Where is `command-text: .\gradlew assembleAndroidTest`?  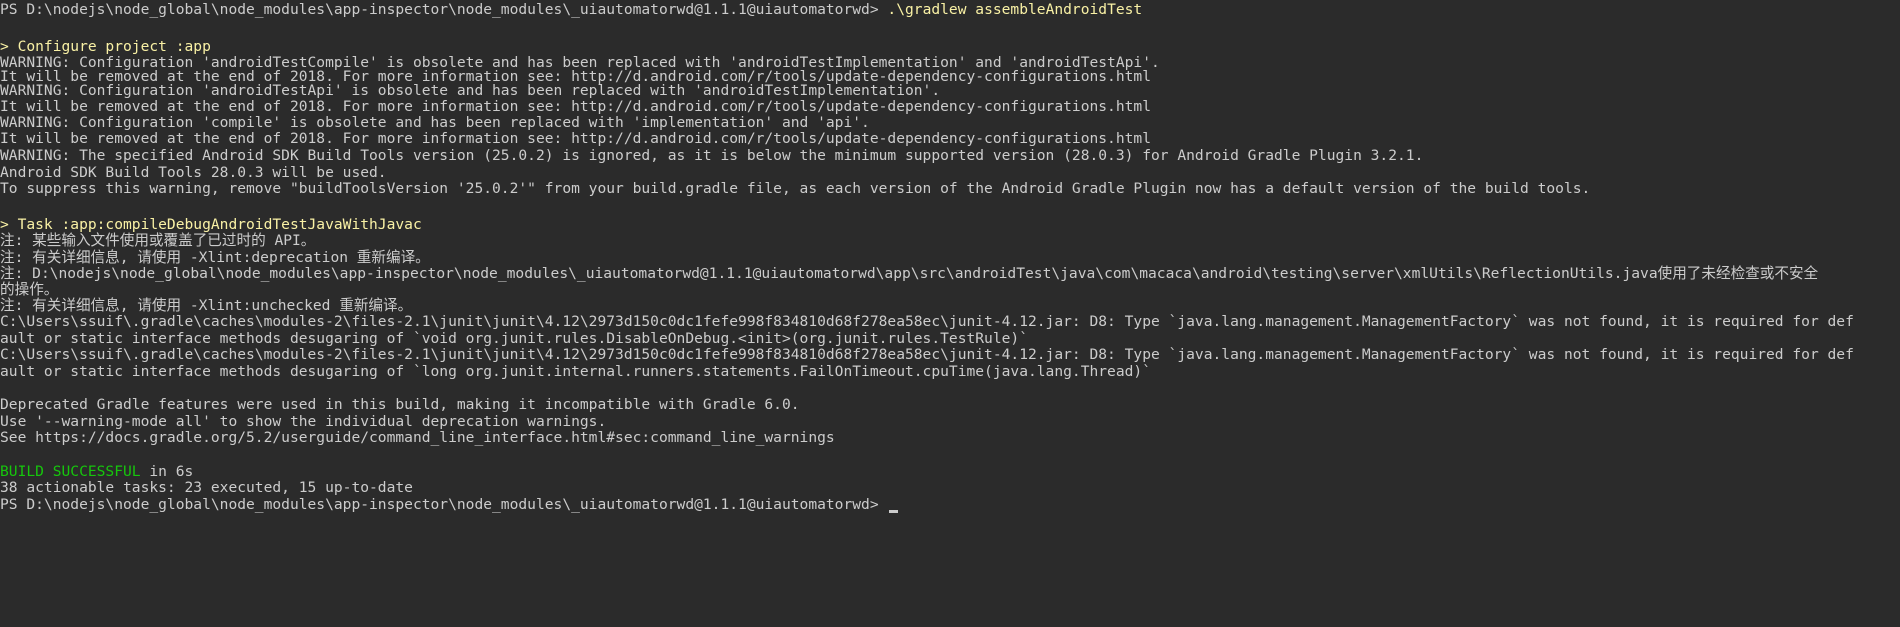
command-text: .\gradlew assembleAndroidTest is located at coordinates (1015, 9).